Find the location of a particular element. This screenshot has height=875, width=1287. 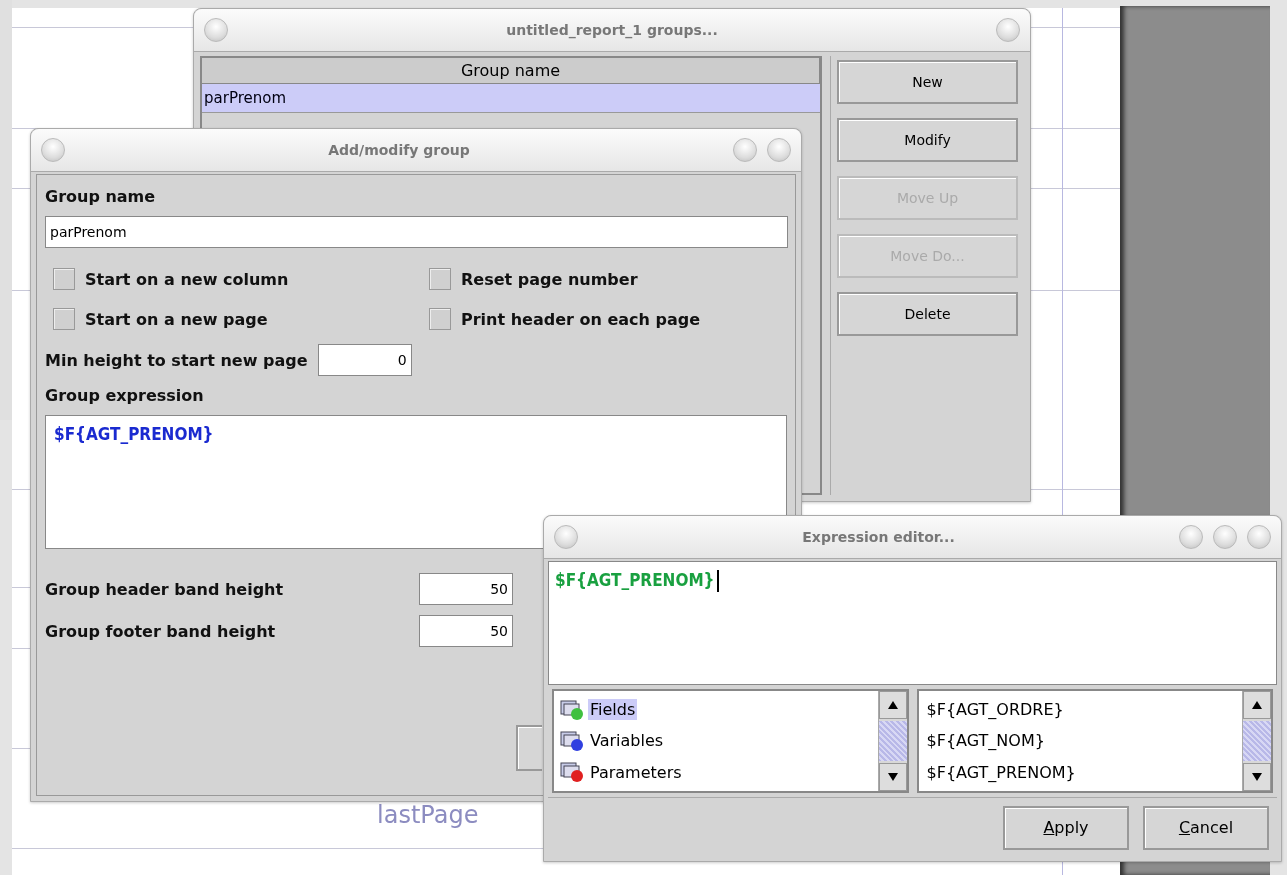

field-label: Group name is located at coordinates (101, 196).